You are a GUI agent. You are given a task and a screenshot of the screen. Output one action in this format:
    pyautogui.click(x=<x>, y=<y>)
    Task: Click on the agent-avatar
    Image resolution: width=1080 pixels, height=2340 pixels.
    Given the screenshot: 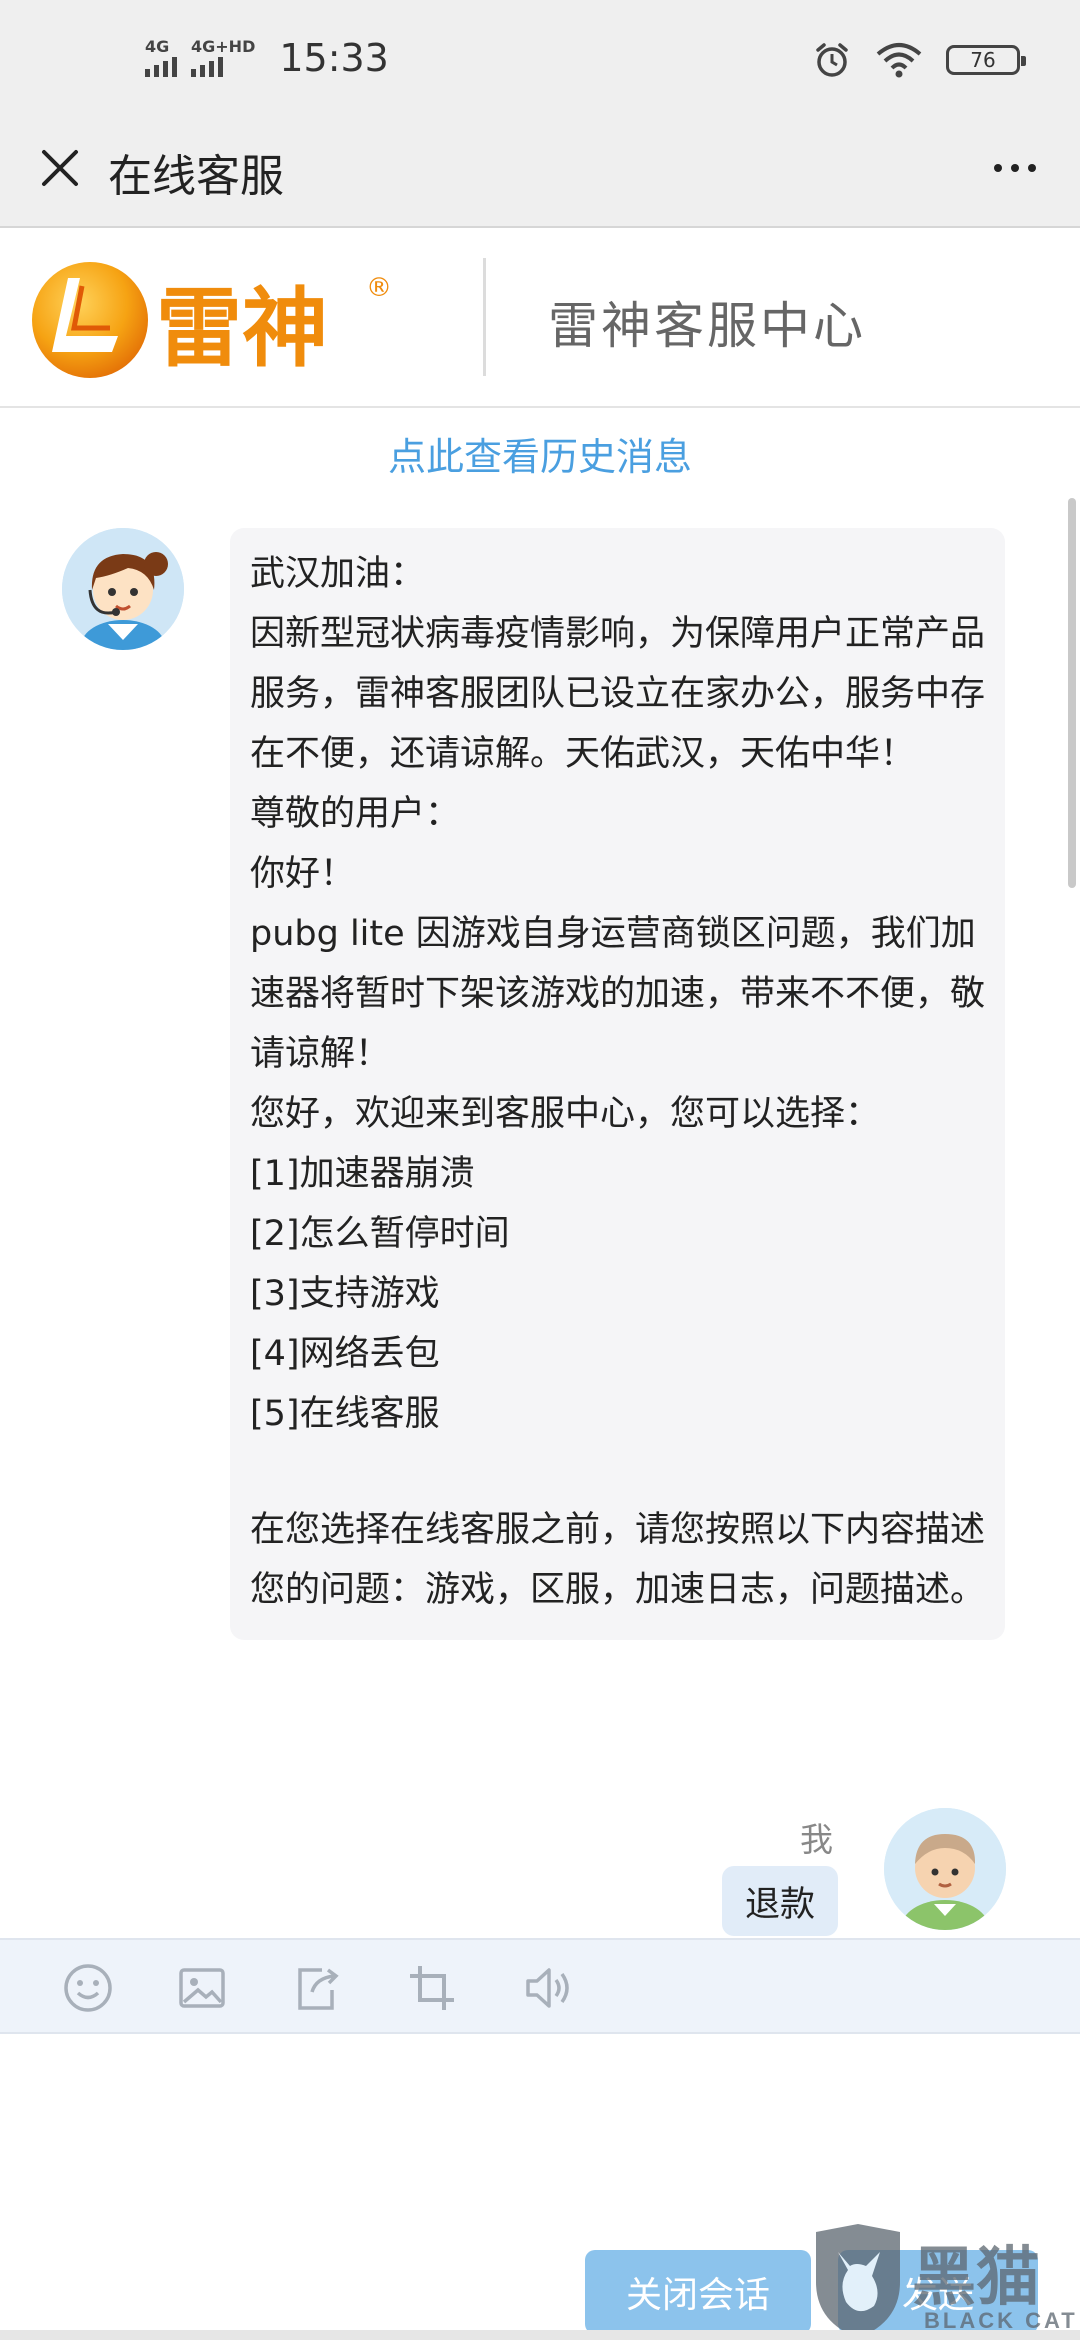 What is the action you would take?
    pyautogui.click(x=123, y=589)
    